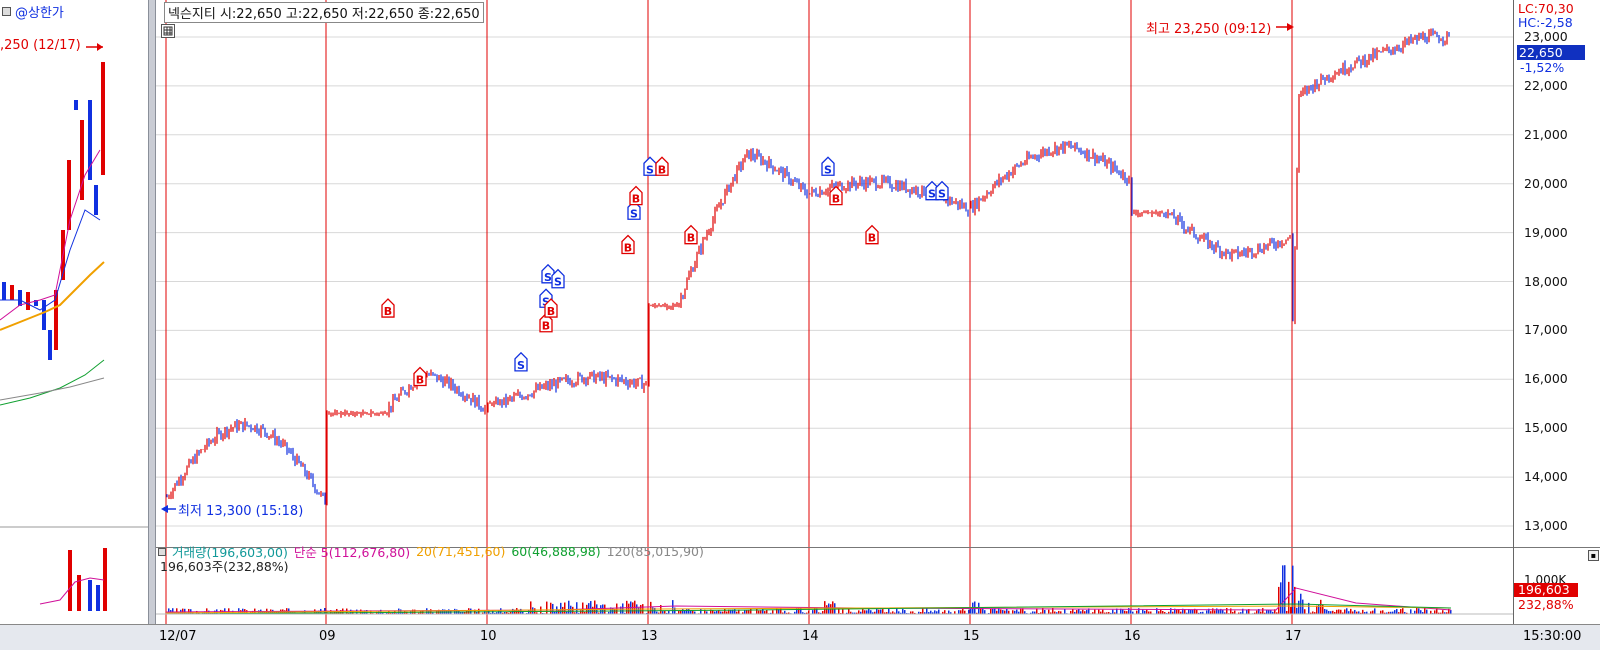  Describe the element at coordinates (800, 637) in the screenshot. I see `time-axis: 12/0709101314151617 15:30:00` at that location.